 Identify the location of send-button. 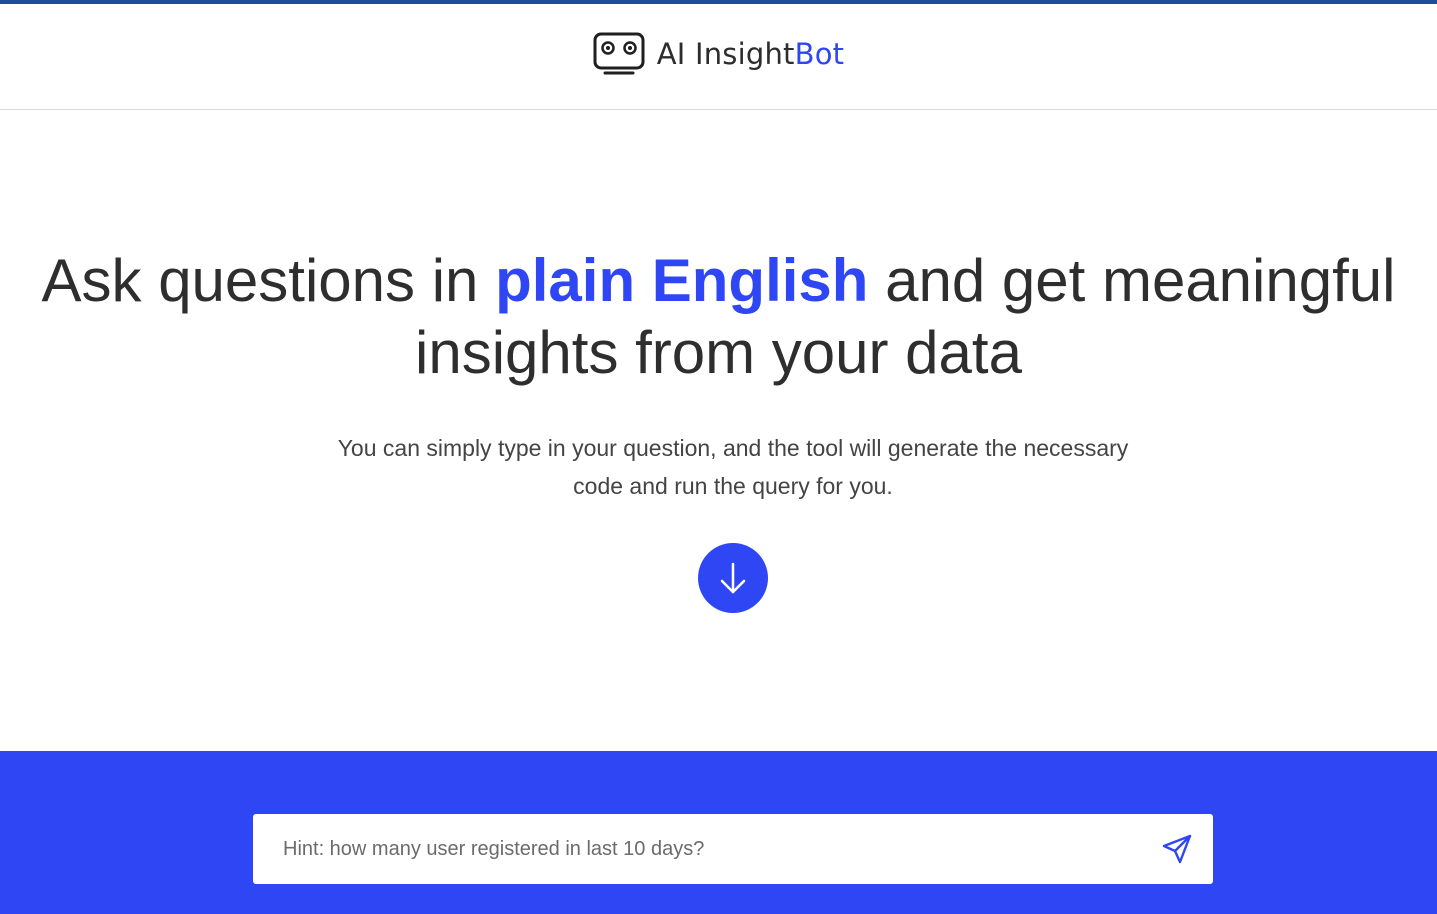
(1177, 849).